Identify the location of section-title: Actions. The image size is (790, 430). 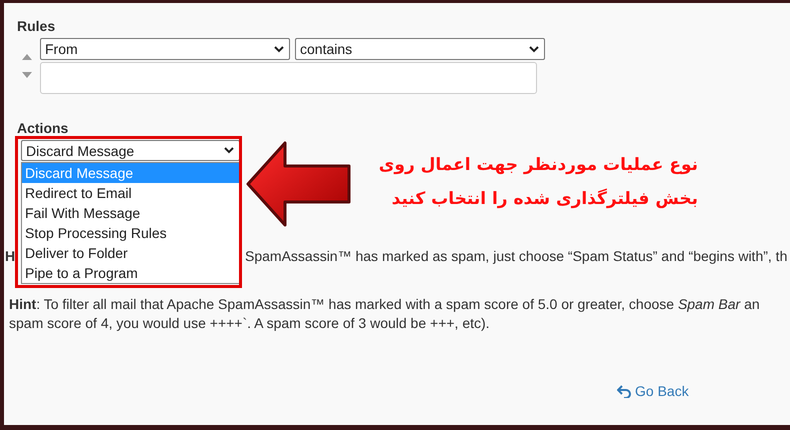
(43, 128).